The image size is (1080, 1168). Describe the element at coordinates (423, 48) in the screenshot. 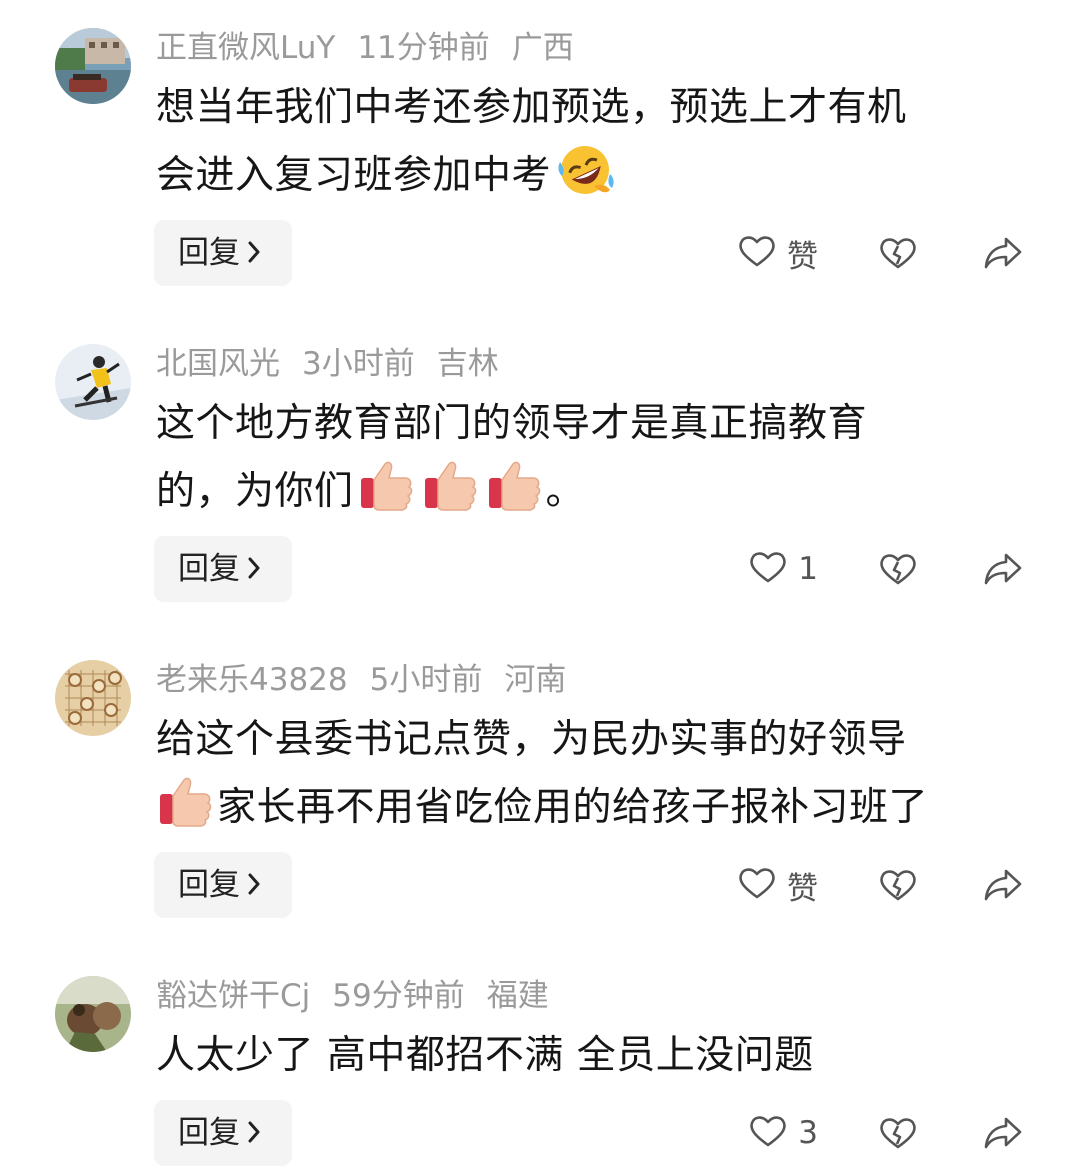

I see `timestamp: 11分钟前` at that location.